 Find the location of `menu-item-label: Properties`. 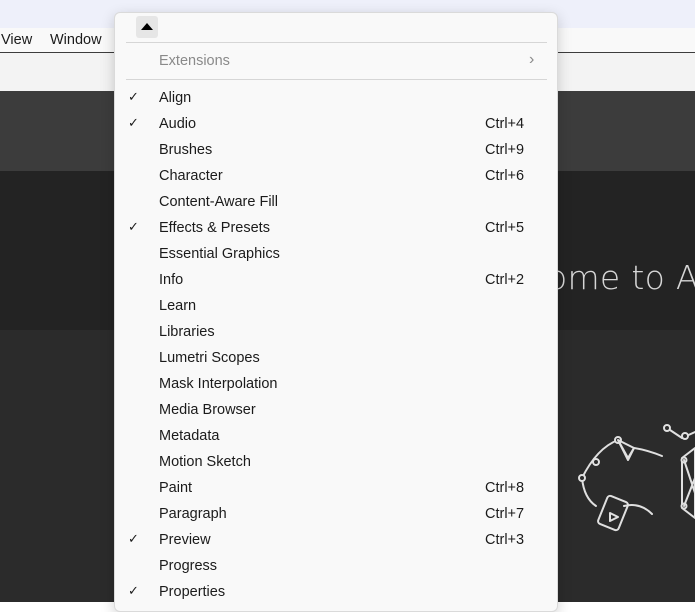

menu-item-label: Properties is located at coordinates (192, 592).